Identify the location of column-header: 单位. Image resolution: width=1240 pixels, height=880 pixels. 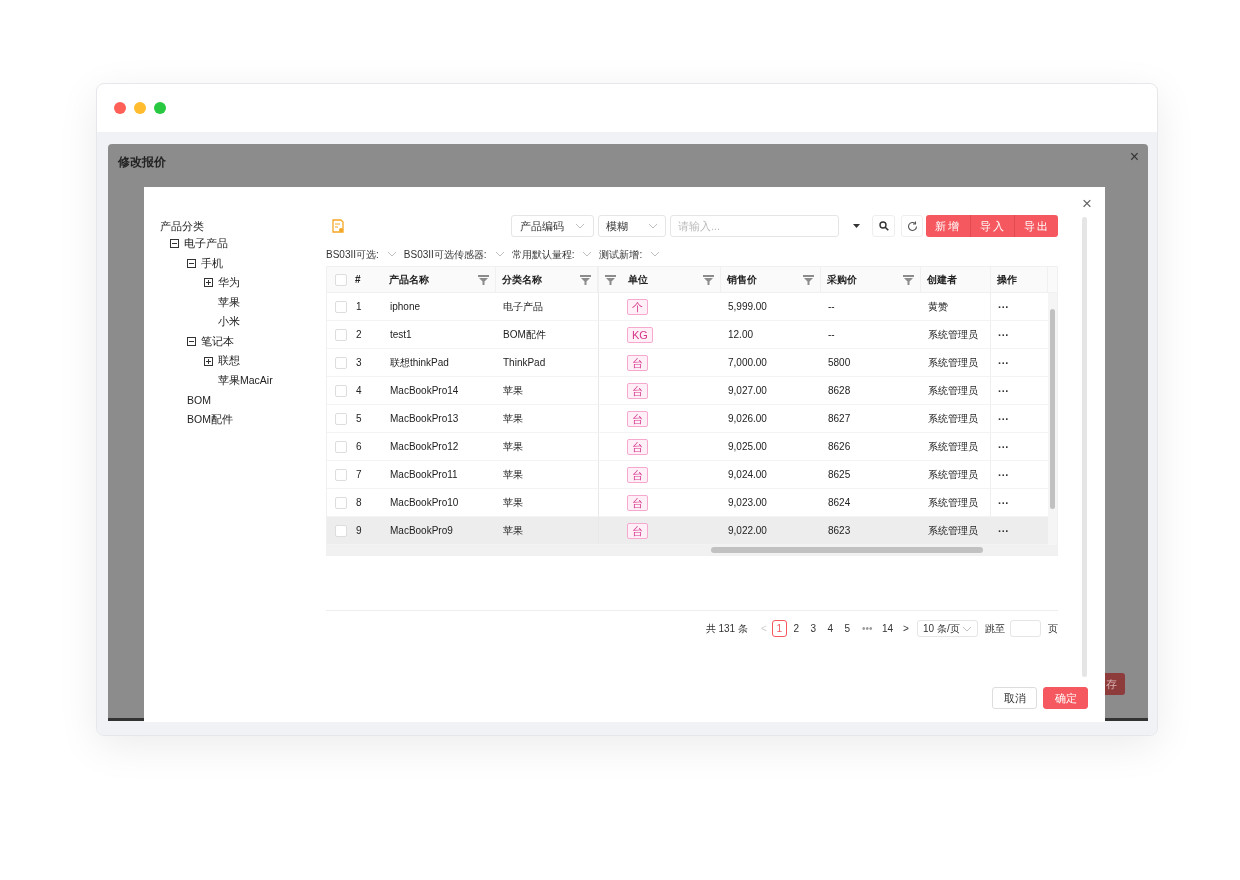
(659, 279).